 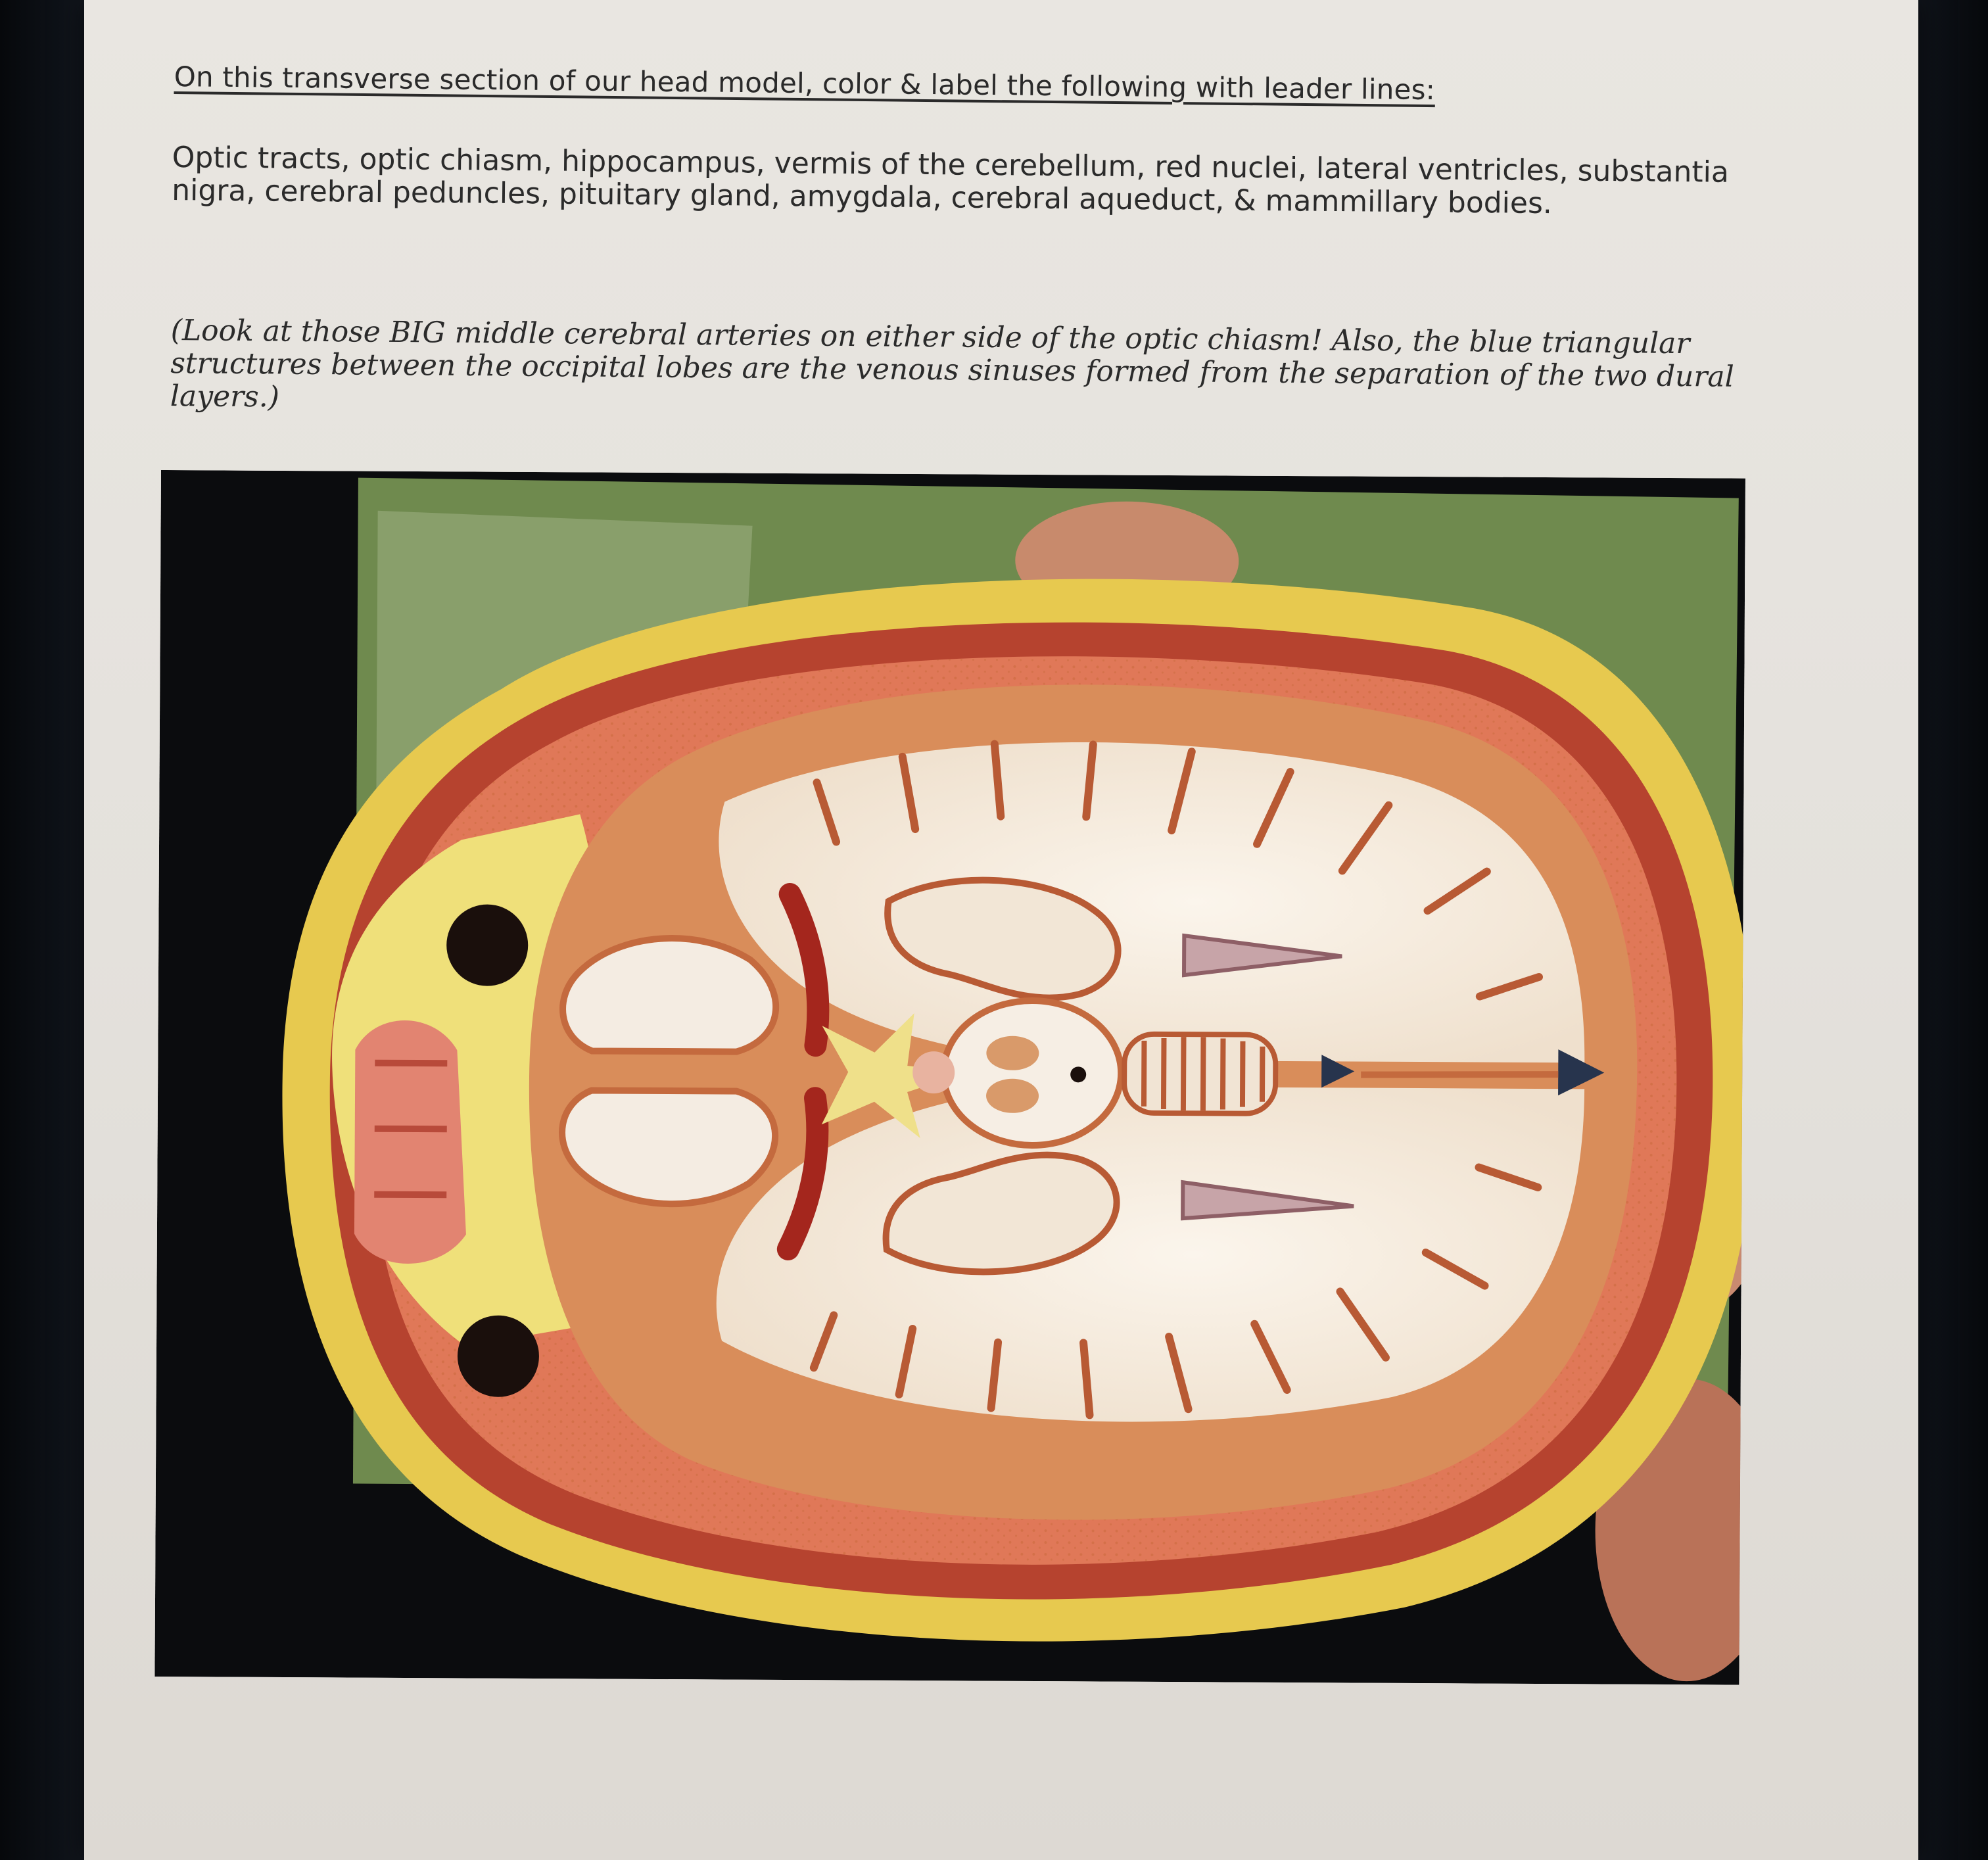 What do you see at coordinates (1460, 1074) in the screenshot?
I see `longitudinal-fissure` at bounding box center [1460, 1074].